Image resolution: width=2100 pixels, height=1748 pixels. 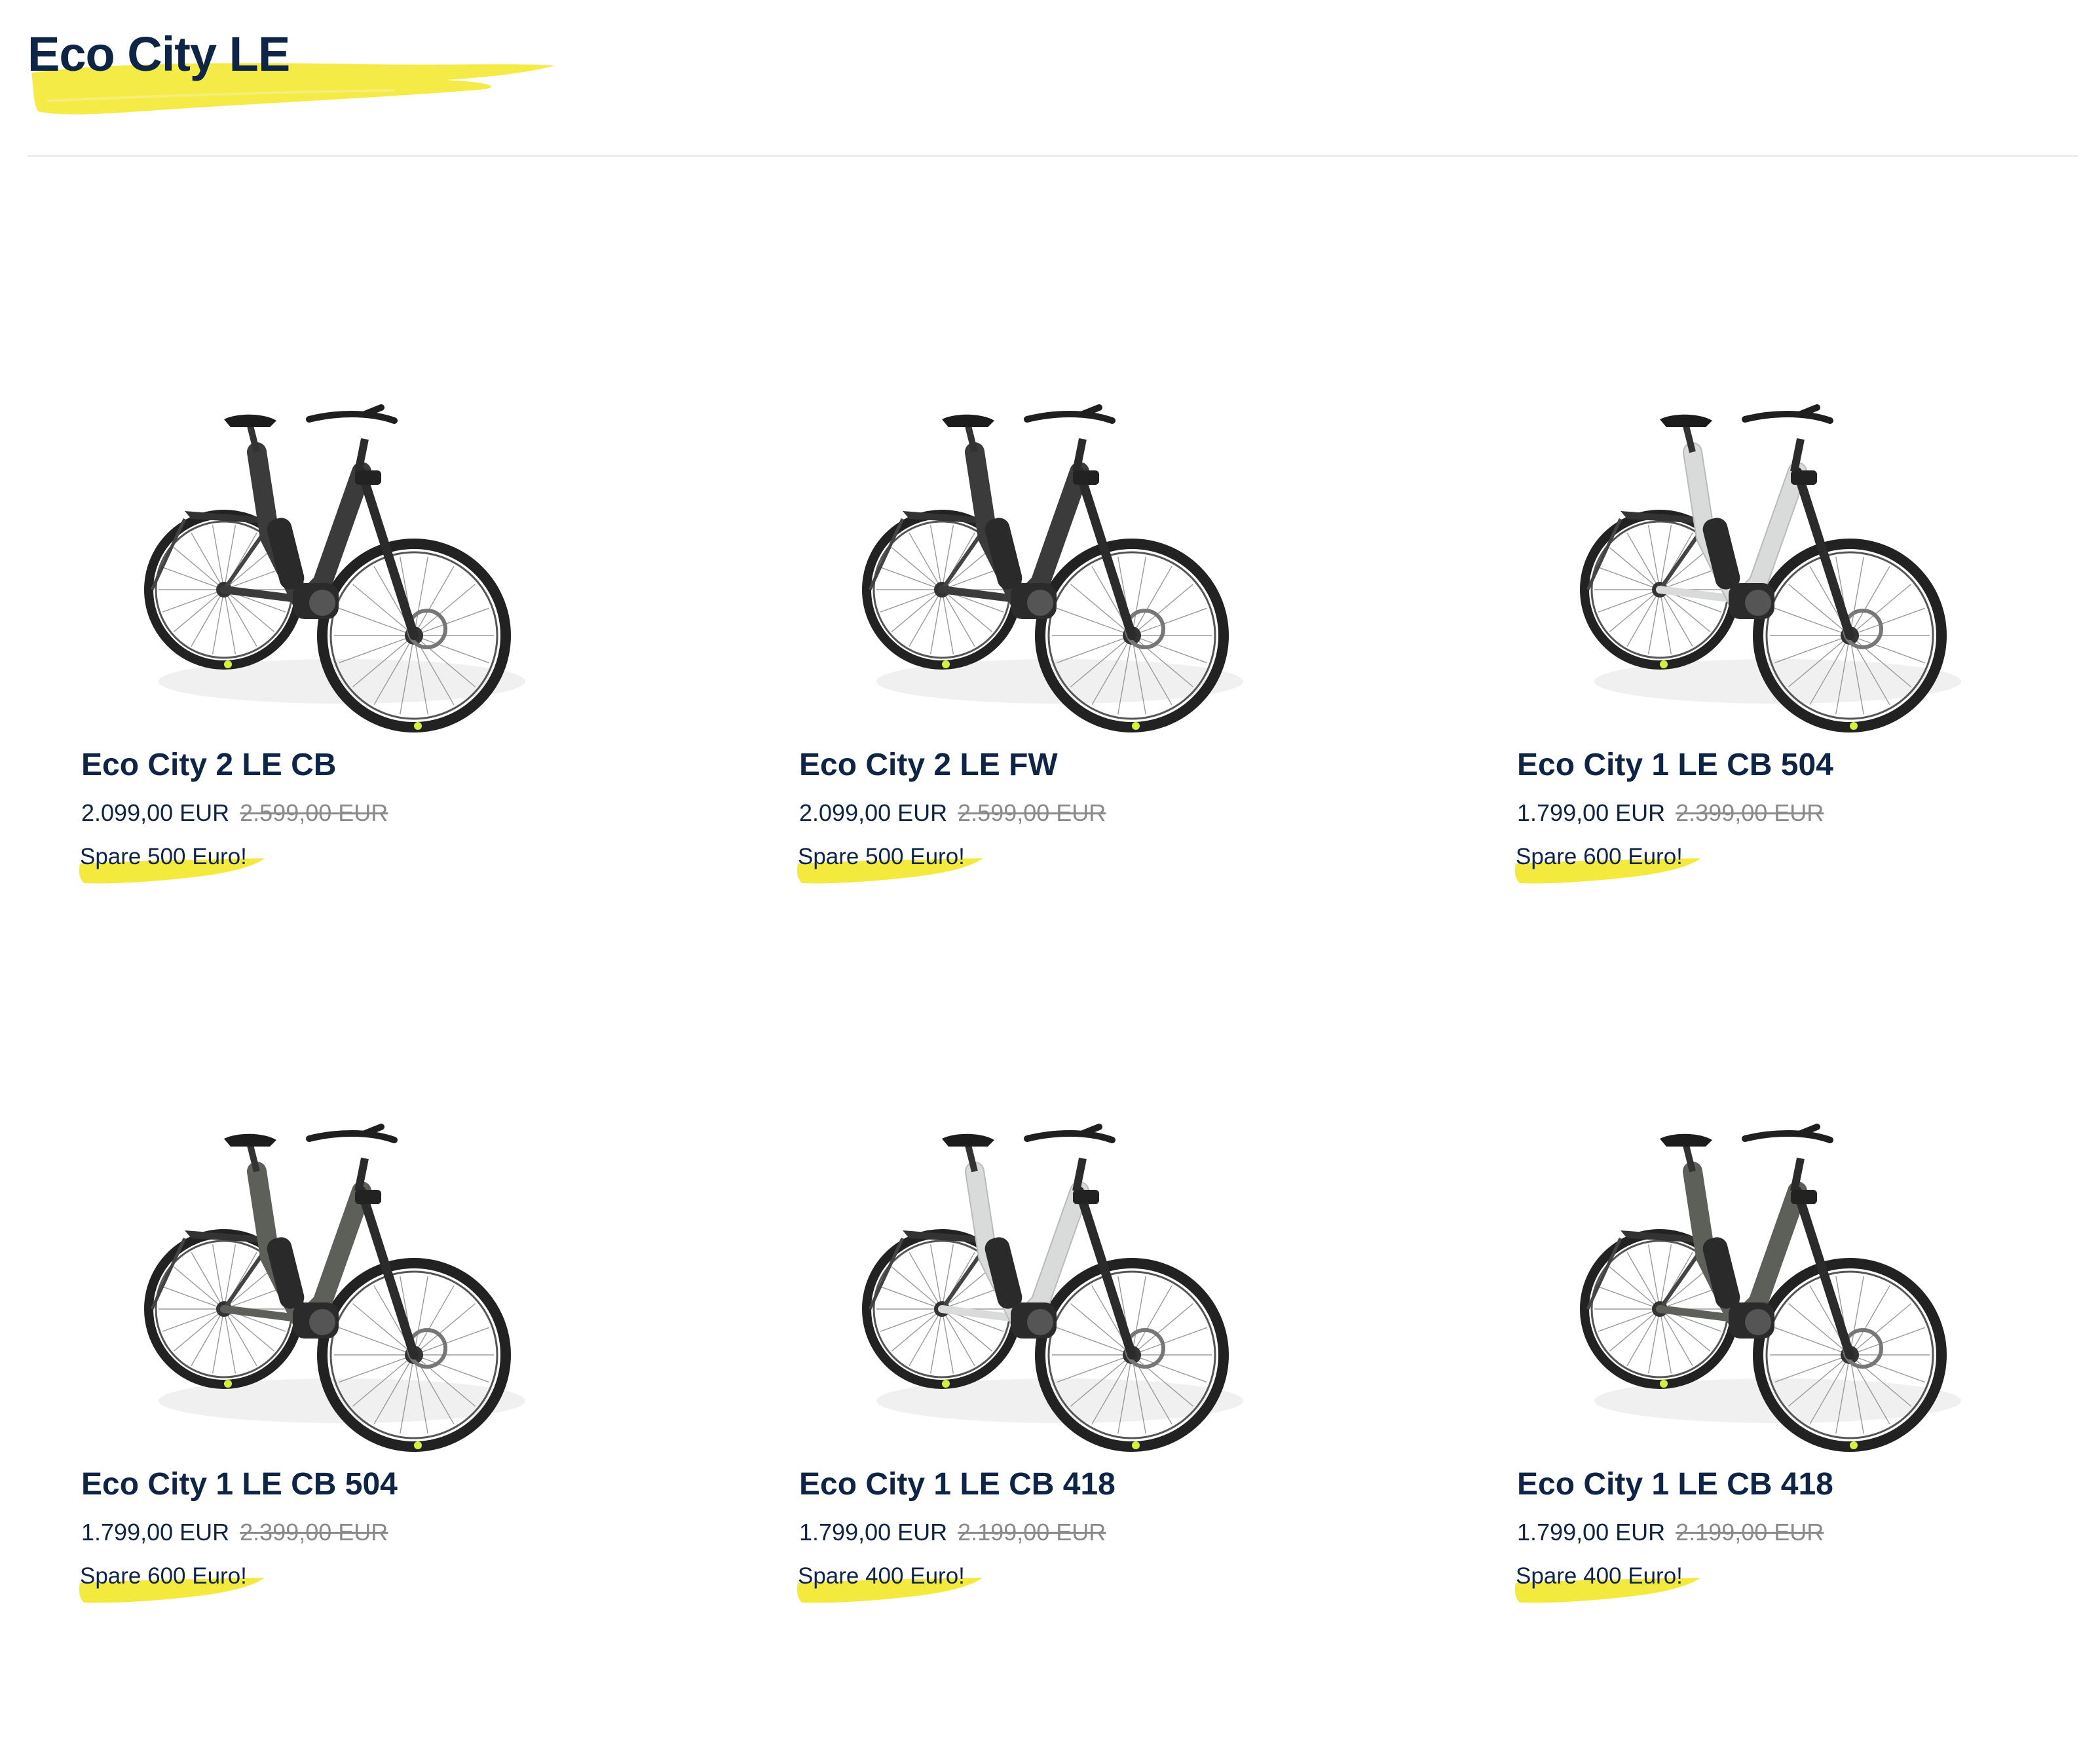 I want to click on product-name: Eco City 2 LE CB, so click(x=208, y=765).